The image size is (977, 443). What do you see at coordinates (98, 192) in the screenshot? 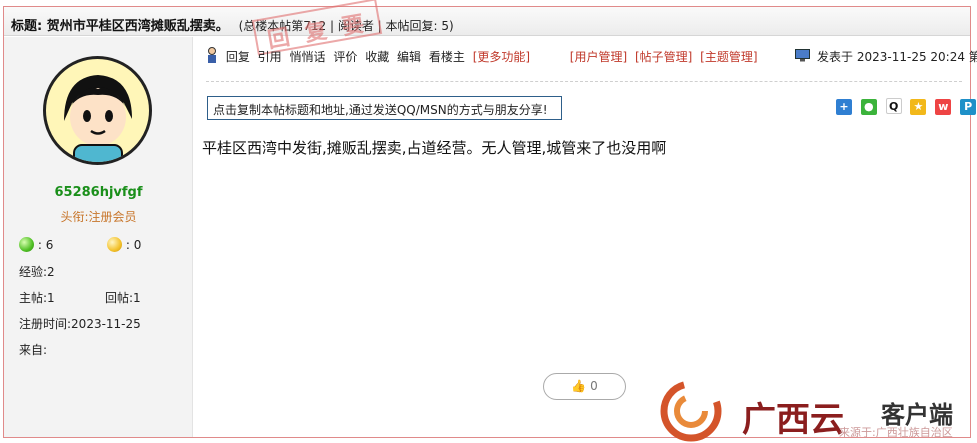
I see `username: 65286hjvfgf` at bounding box center [98, 192].